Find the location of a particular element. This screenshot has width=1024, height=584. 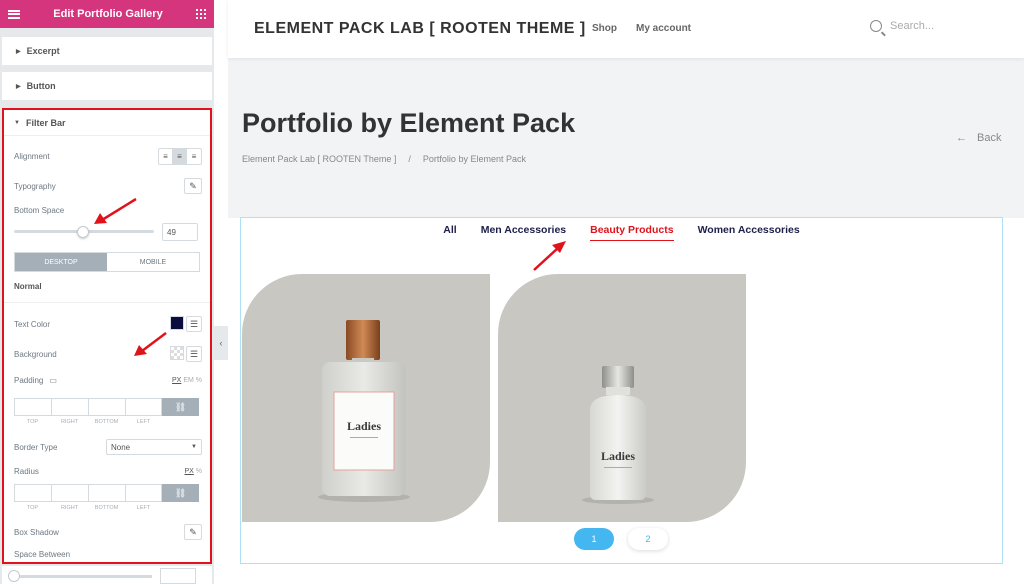

tab-desktop: DESKTOP is located at coordinates (61, 262).